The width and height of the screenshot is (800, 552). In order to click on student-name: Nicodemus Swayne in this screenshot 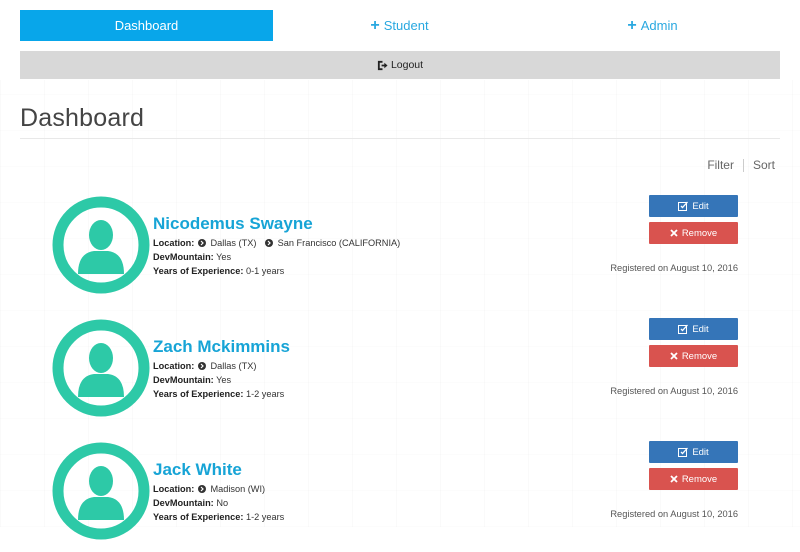, I will do `click(233, 224)`.